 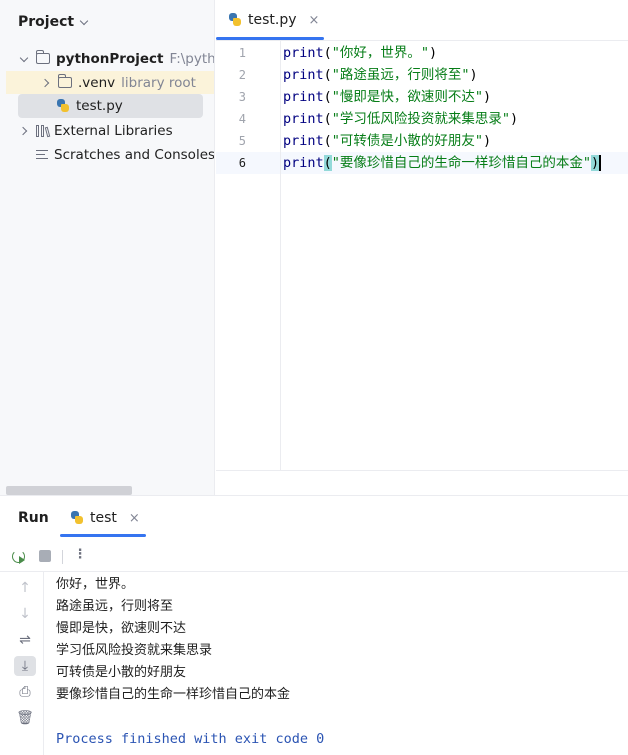 What do you see at coordinates (248, 256) in the screenshot?
I see `line-number-gutter: 1 2 3 4 5 6` at bounding box center [248, 256].